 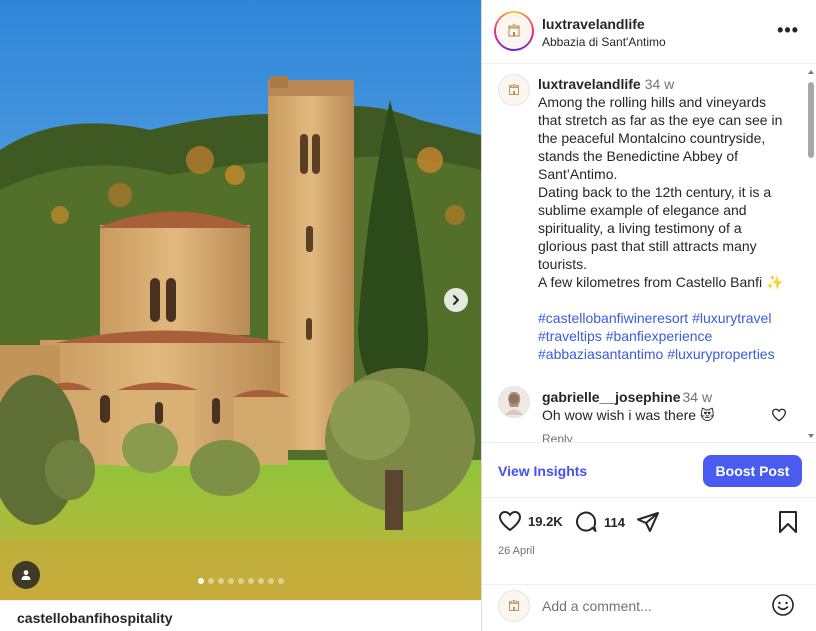 What do you see at coordinates (638, 156) in the screenshot?
I see `caption-line: stands the Benedictine Abbey of` at bounding box center [638, 156].